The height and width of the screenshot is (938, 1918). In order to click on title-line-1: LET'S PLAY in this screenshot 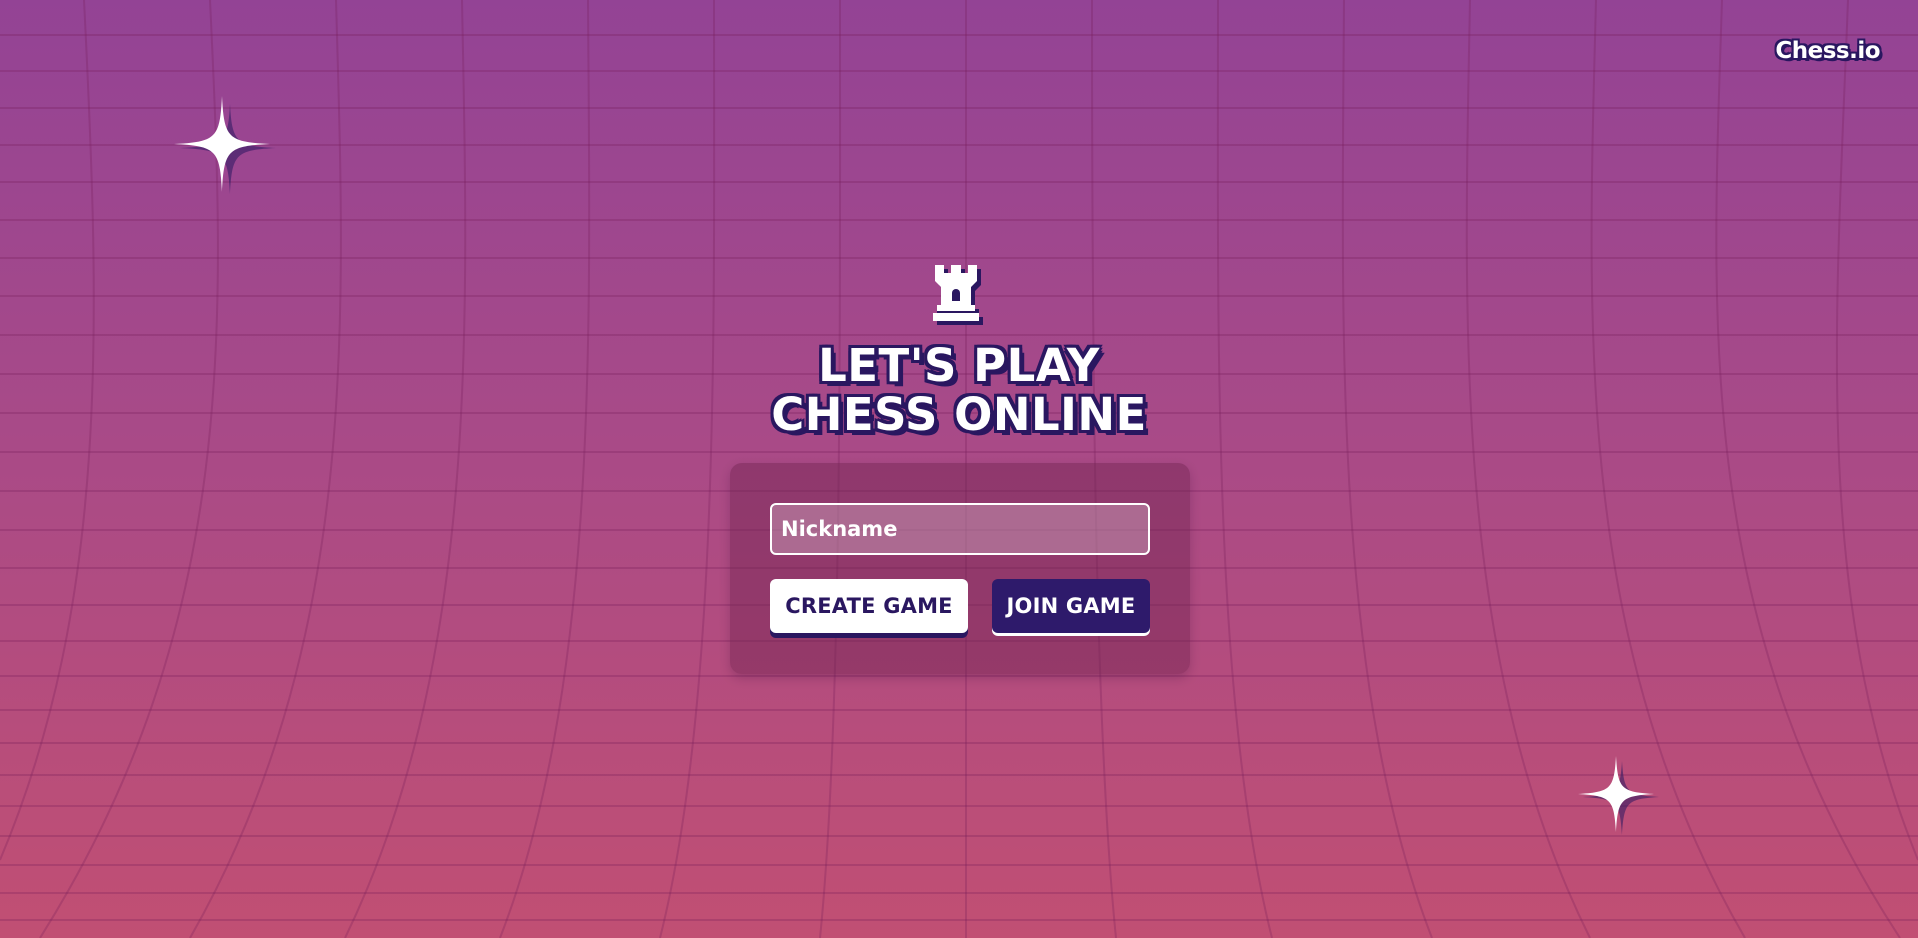, I will do `click(959, 365)`.